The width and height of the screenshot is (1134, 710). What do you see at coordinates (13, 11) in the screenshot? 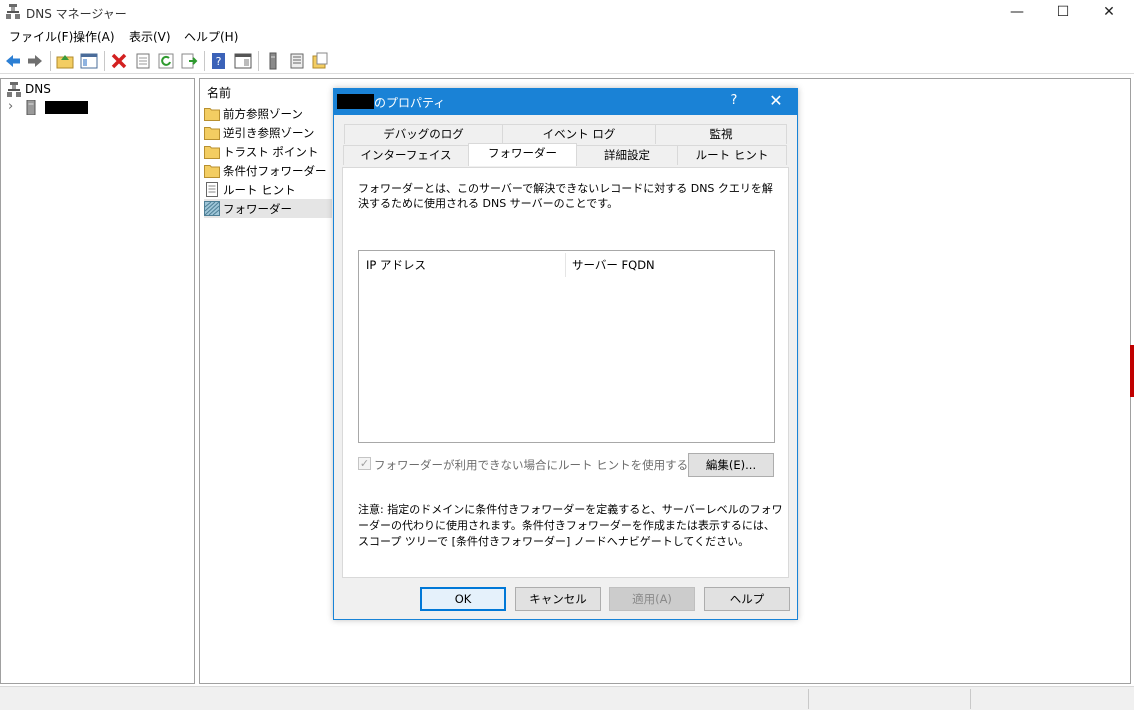
I see `dns-server-icon` at bounding box center [13, 11].